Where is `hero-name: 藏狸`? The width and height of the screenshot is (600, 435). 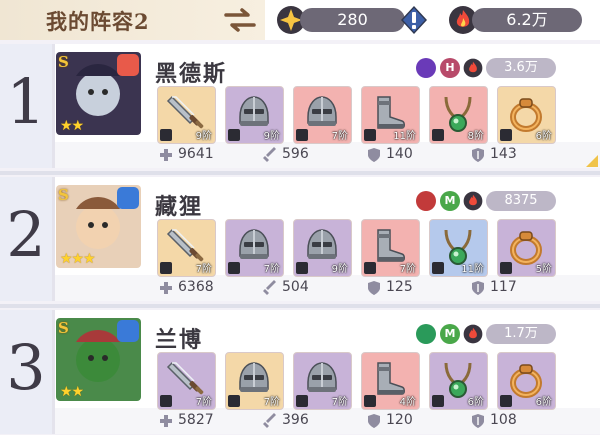
hero-name: 藏狸 is located at coordinates (179, 207).